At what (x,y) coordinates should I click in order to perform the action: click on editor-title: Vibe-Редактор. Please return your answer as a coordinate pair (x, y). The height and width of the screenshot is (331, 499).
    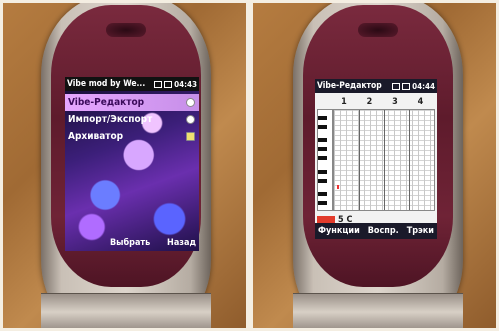
    Looking at the image, I should click on (349, 86).